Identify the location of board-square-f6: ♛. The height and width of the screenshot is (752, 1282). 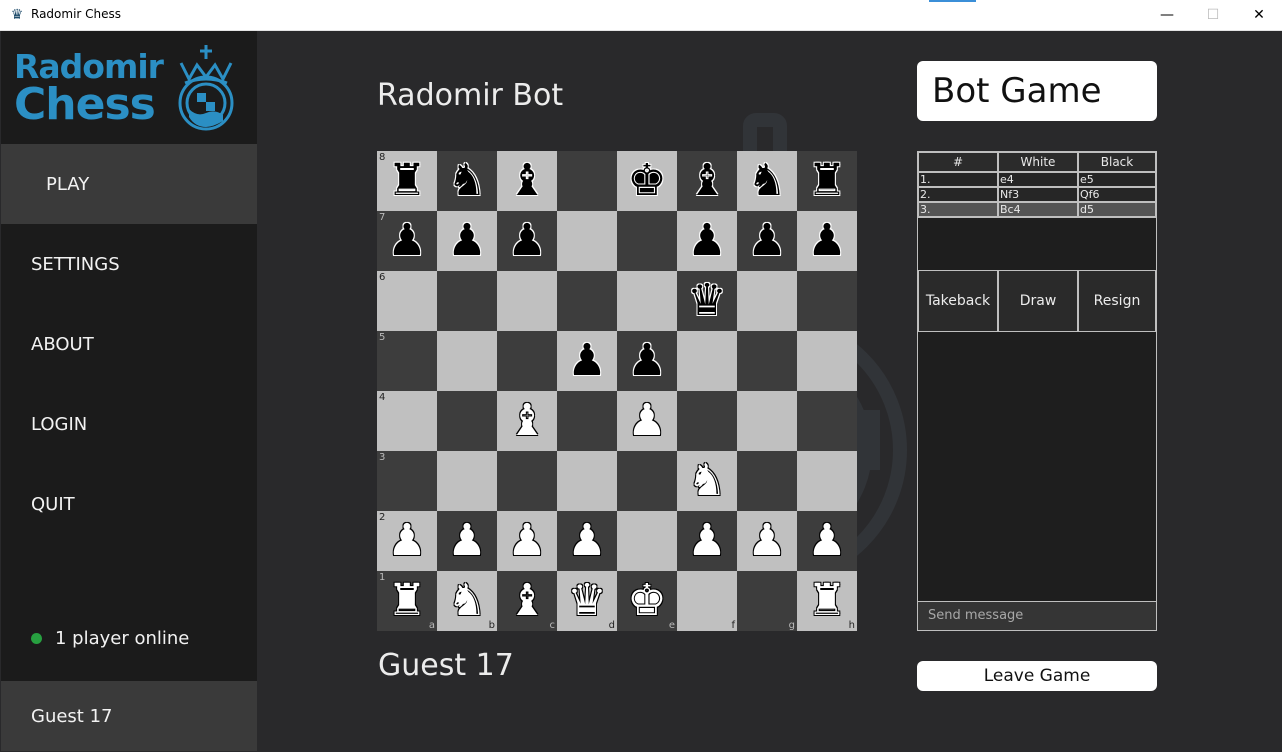
(707, 301).